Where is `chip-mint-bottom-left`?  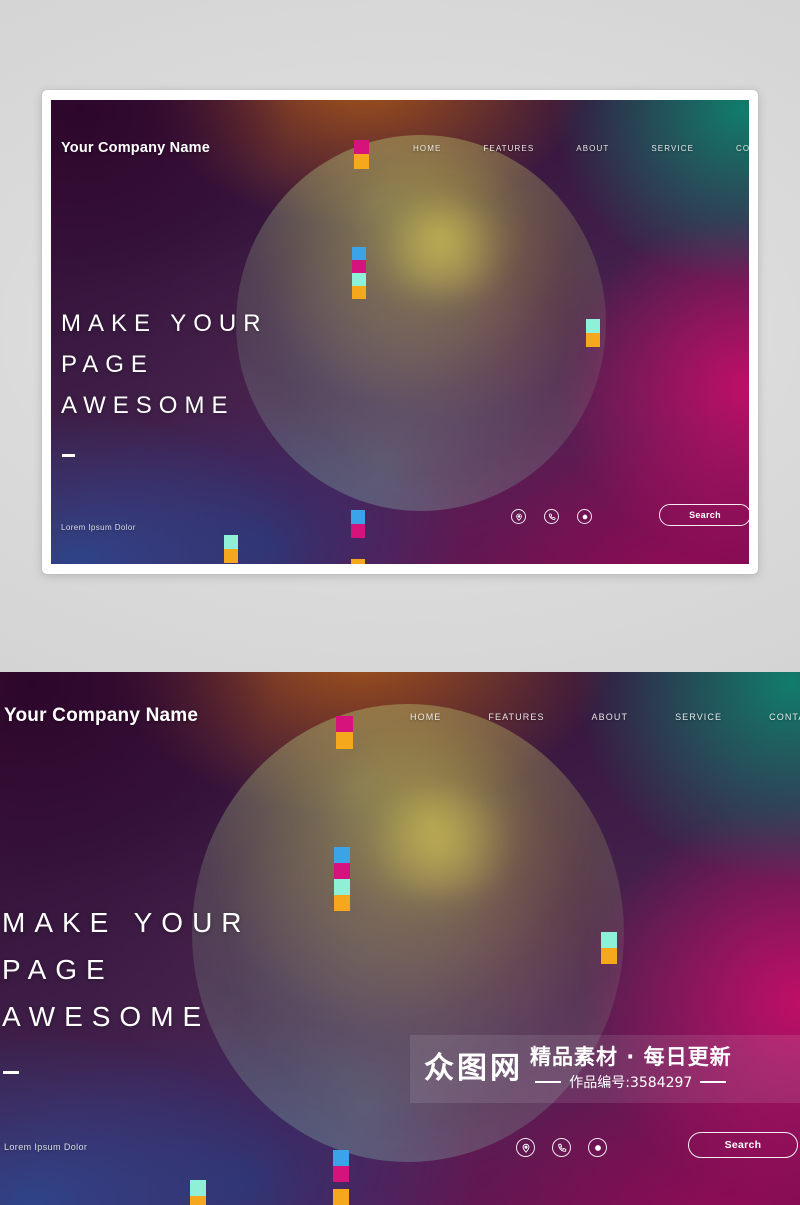
chip-mint-bottom-left is located at coordinates (231, 542).